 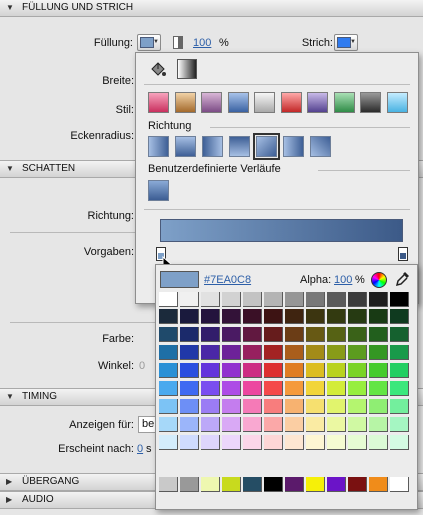 What do you see at coordinates (379, 280) in the screenshot?
I see `color-wheel-icon` at bounding box center [379, 280].